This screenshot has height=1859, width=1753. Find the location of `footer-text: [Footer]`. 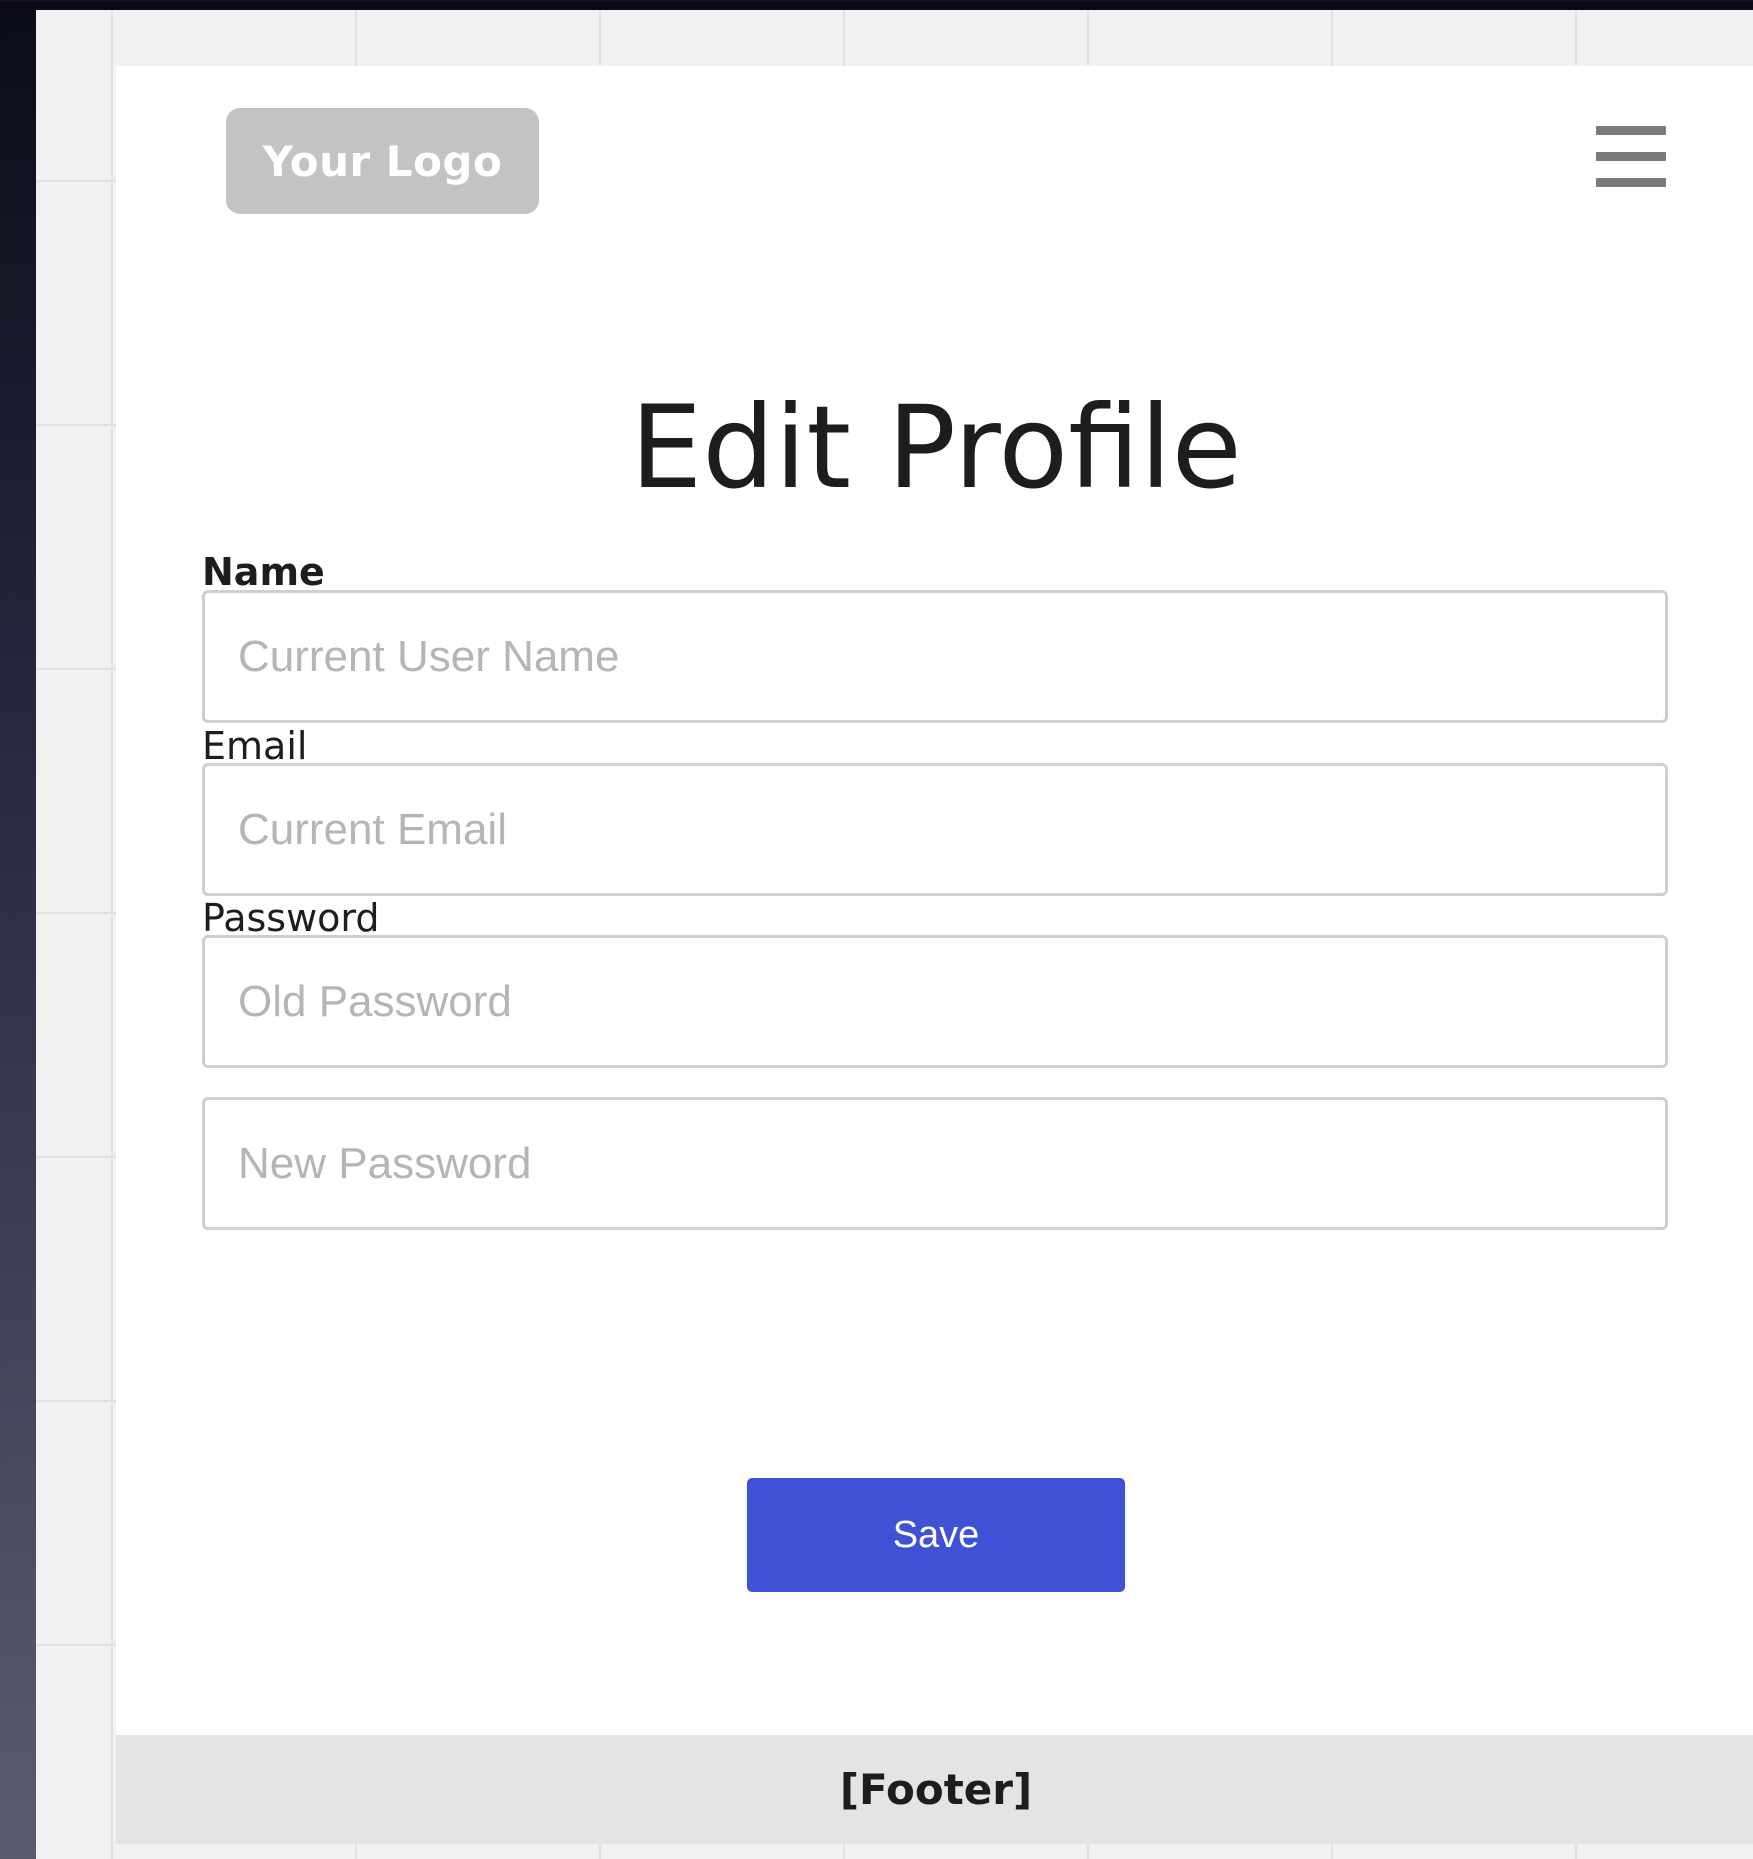

footer-text: [Footer] is located at coordinates (936, 1789).